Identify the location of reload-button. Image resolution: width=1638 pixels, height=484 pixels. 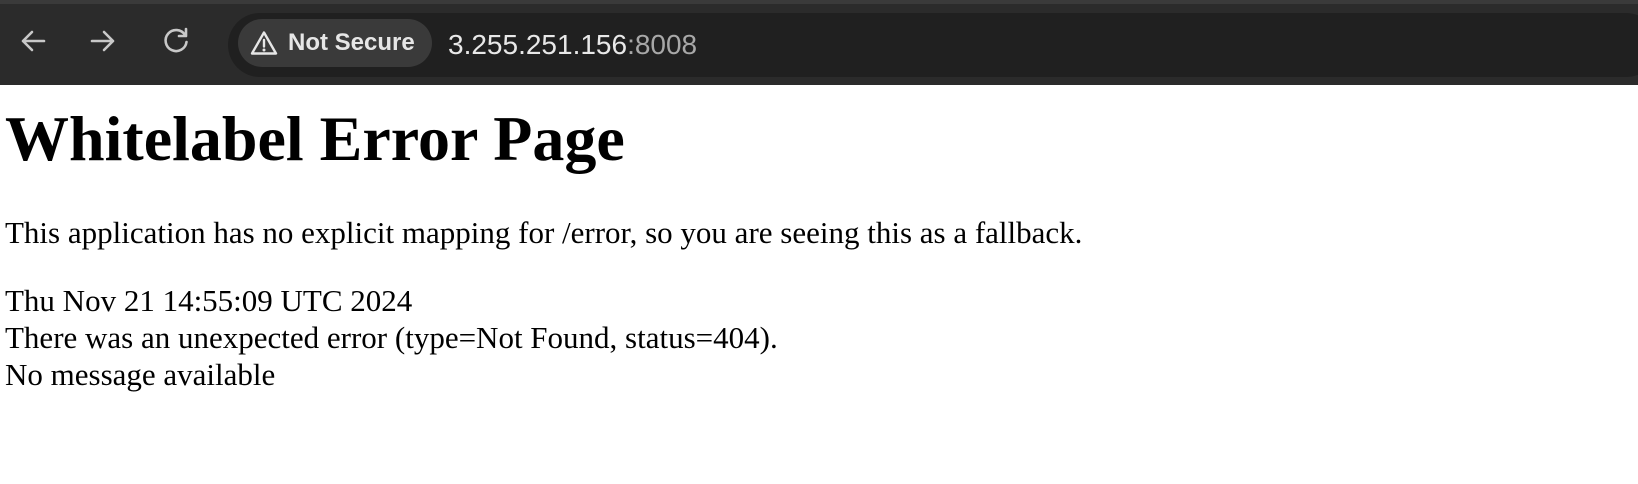
(176, 41).